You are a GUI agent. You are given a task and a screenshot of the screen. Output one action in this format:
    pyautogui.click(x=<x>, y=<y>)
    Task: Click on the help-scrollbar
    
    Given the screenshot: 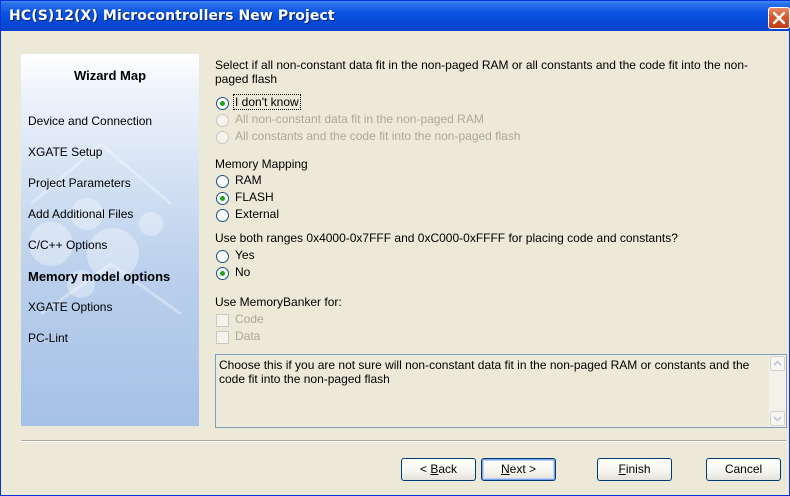 What is the action you would take?
    pyautogui.click(x=777, y=391)
    